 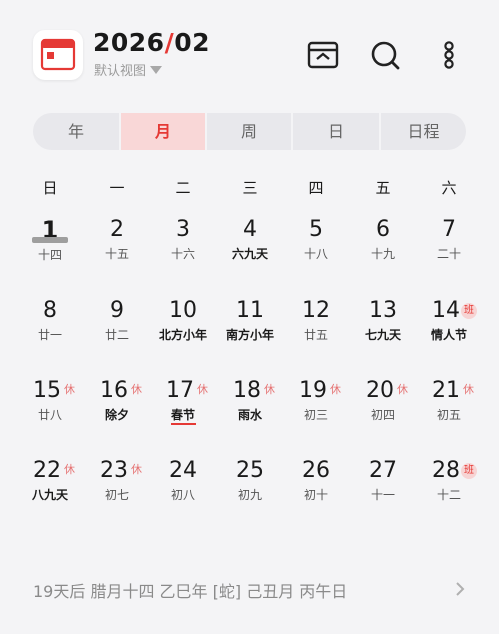 What do you see at coordinates (336, 131) in the screenshot?
I see `tab-day: 日` at bounding box center [336, 131].